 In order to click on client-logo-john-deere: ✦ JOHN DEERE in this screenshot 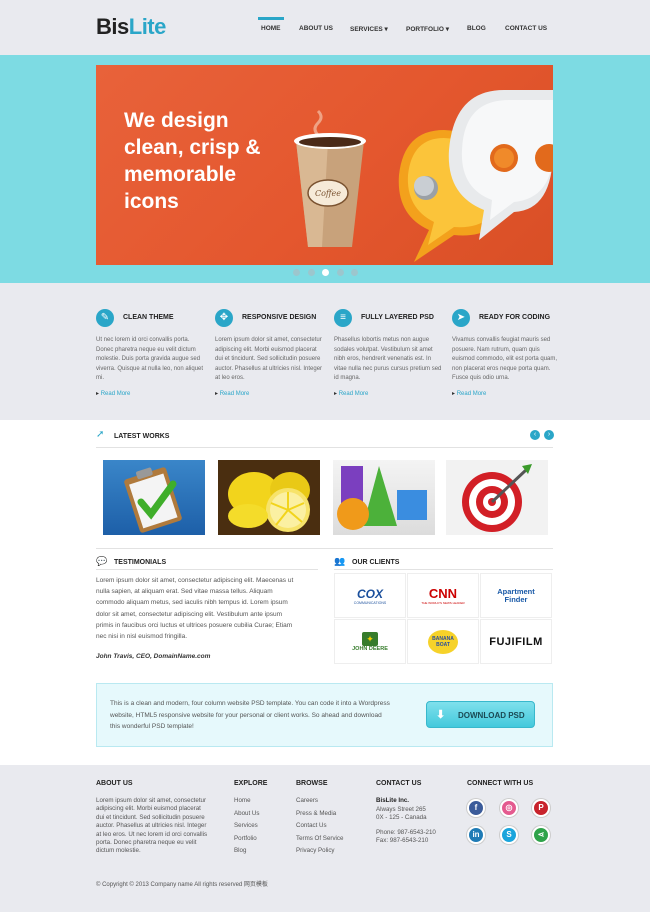, I will do `click(370, 641)`.